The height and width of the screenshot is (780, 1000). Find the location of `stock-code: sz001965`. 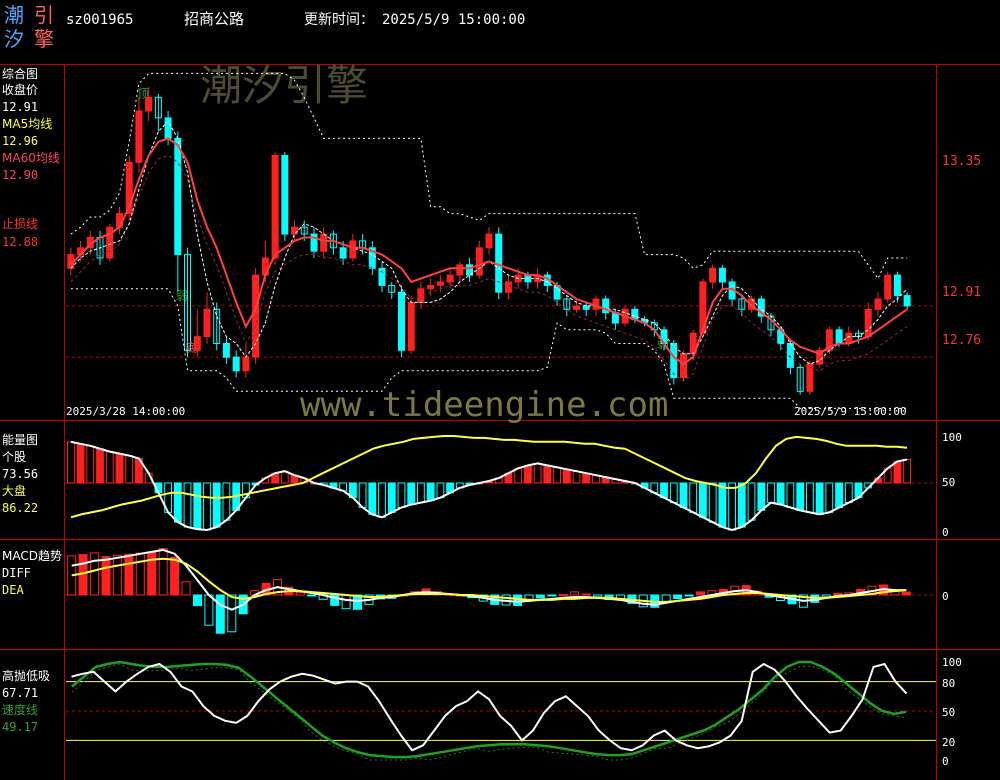

stock-code: sz001965 is located at coordinates (99, 20).